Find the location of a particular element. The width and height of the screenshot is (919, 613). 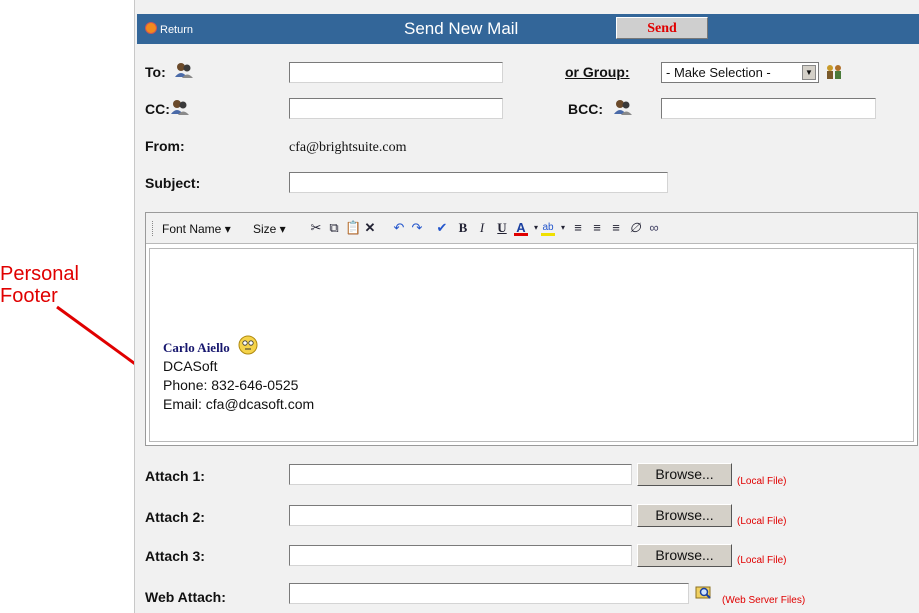

to-input is located at coordinates (396, 72).